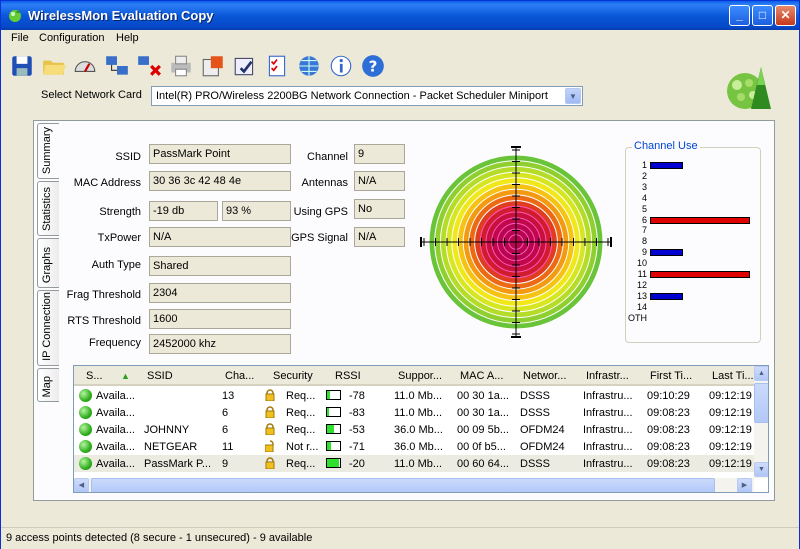 The width and height of the screenshot is (800, 549). Describe the element at coordinates (81, 485) in the screenshot. I see `scroll-left-icon: ◀` at that location.